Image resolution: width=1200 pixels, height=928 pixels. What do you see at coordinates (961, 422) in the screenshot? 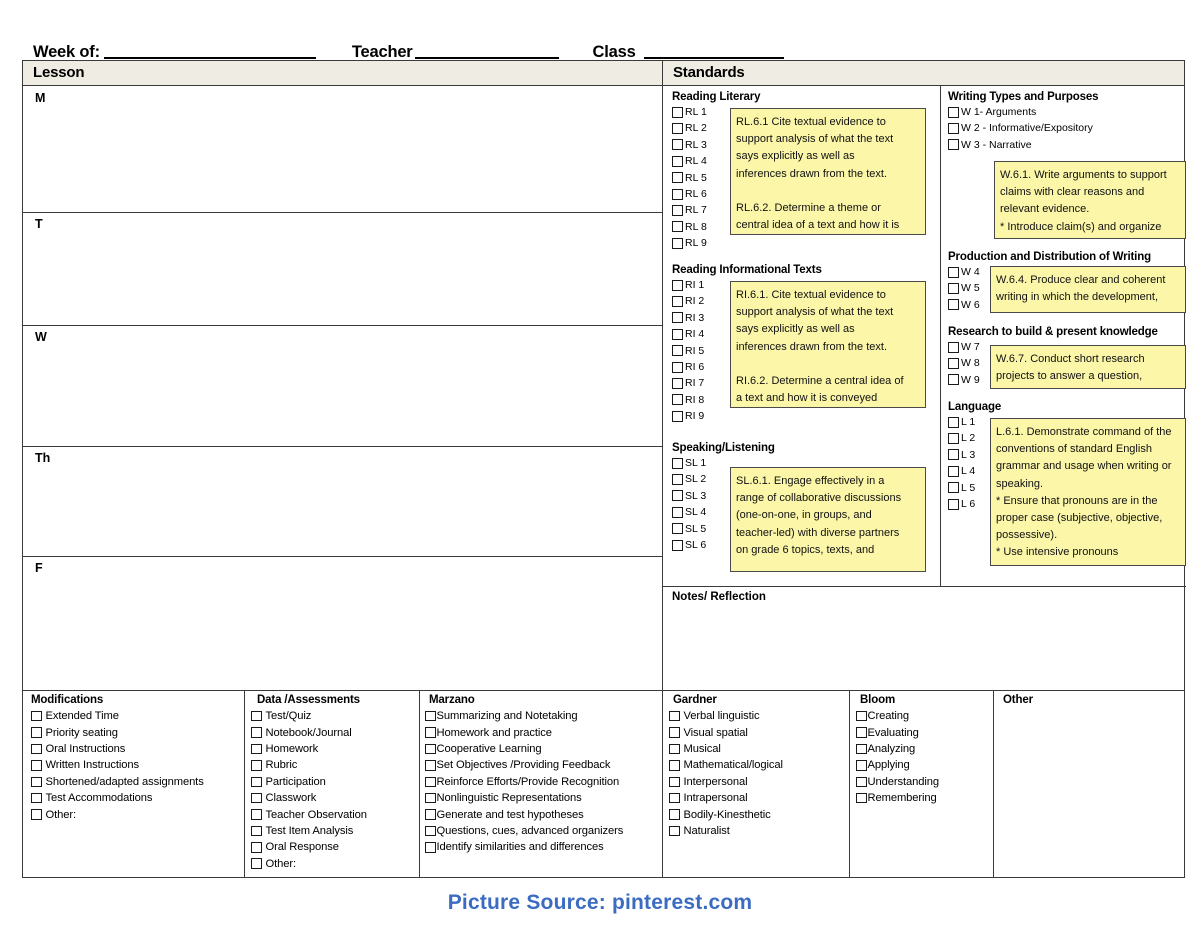
I see `checkbox-row: L 1` at bounding box center [961, 422].